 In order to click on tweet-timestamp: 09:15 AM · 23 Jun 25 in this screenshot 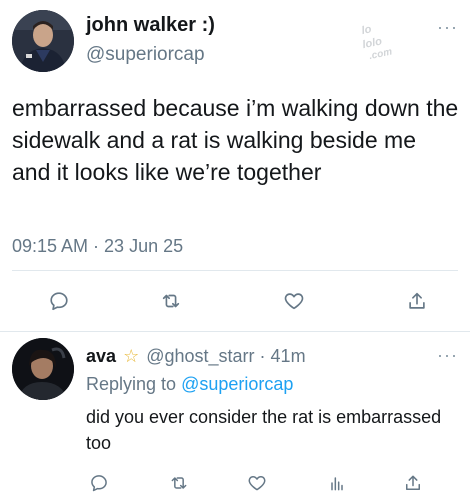, I will do `click(97, 246)`.